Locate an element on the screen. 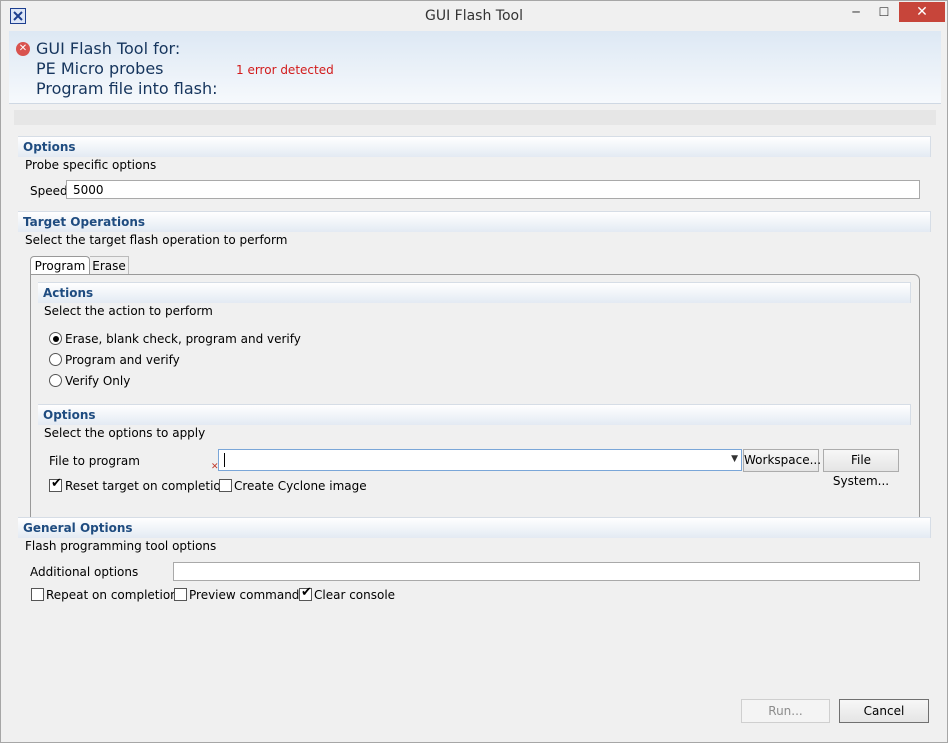 The height and width of the screenshot is (743, 948). radio-label-erase-blank-program-verify: Erase, blank check, program and verify is located at coordinates (183, 339).